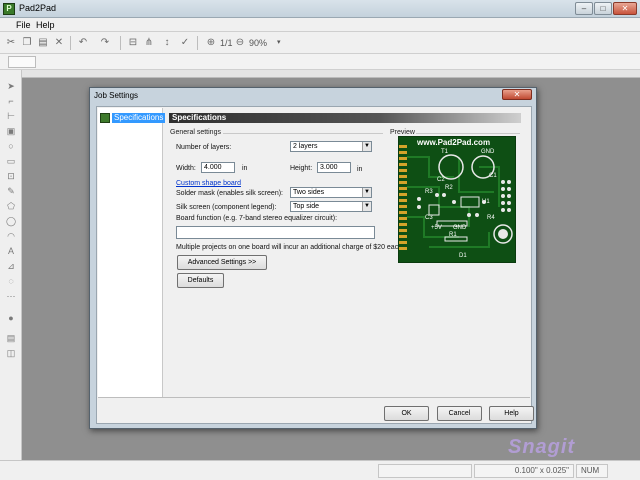 The height and width of the screenshot is (480, 640). Describe the element at coordinates (226, 207) in the screenshot. I see `silk-screen-label: Silk screen (component legend):` at that location.